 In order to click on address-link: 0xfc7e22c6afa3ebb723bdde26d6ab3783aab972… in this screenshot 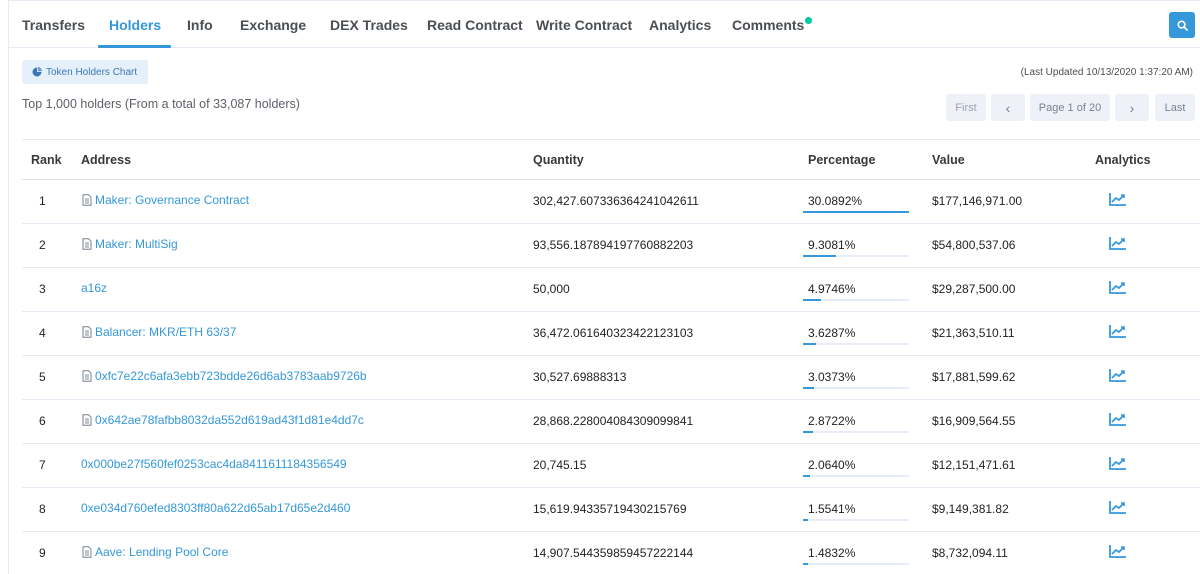, I will do `click(224, 376)`.